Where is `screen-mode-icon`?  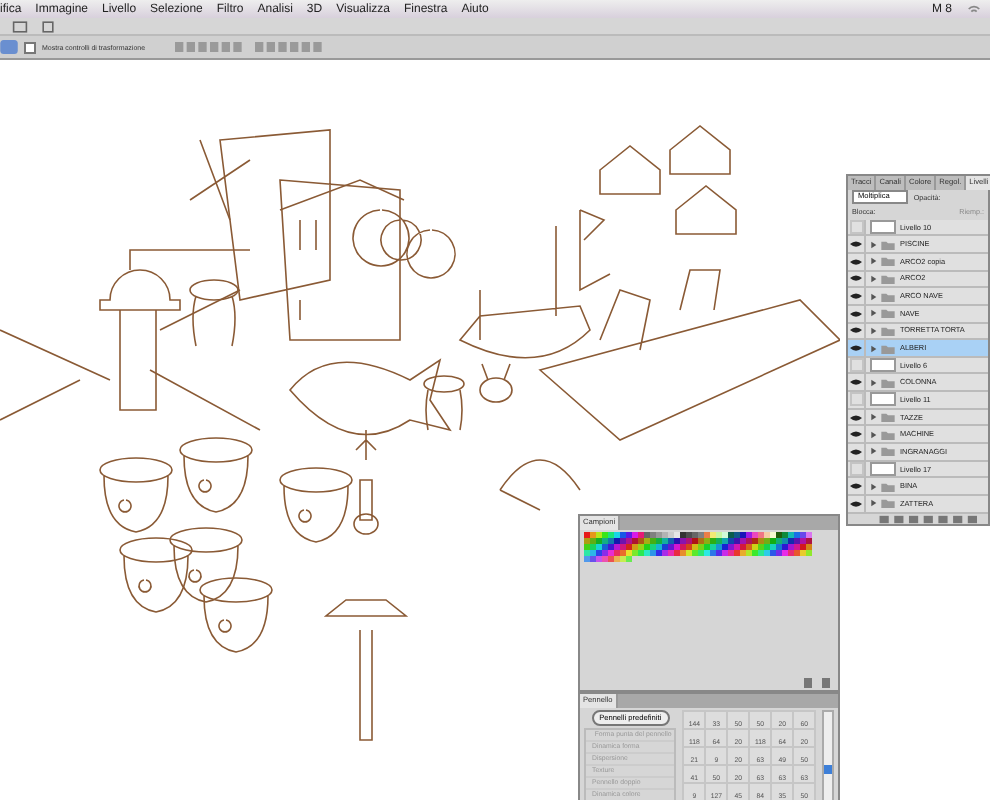 screen-mode-icon is located at coordinates (48, 26).